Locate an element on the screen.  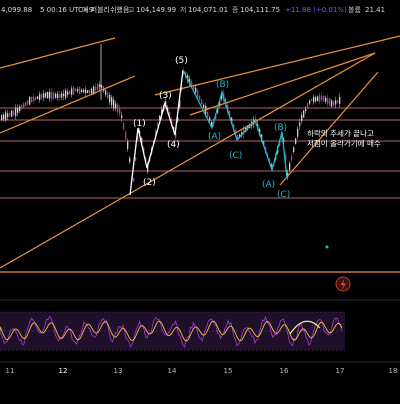
annotation-line-2: 저점이 올라가기에 매수 is located at coordinates (344, 143).